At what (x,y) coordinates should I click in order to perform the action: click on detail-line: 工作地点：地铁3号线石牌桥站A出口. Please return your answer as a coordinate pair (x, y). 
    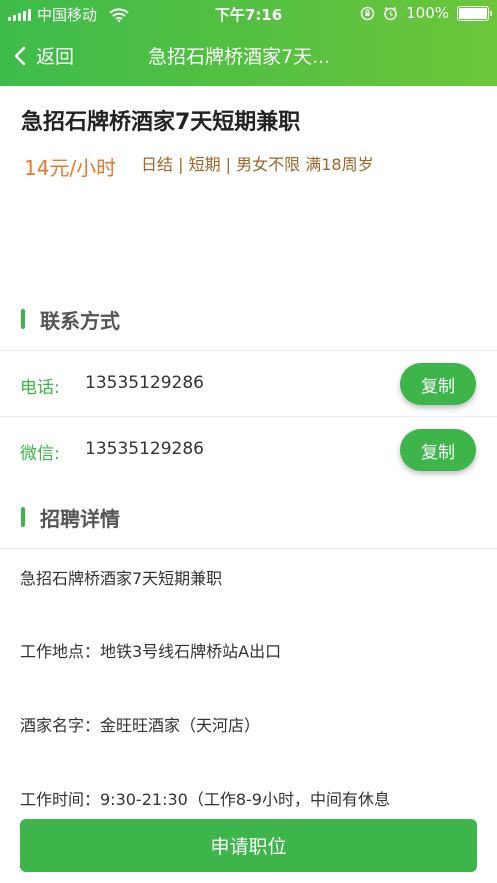
    Looking at the image, I should click on (151, 651).